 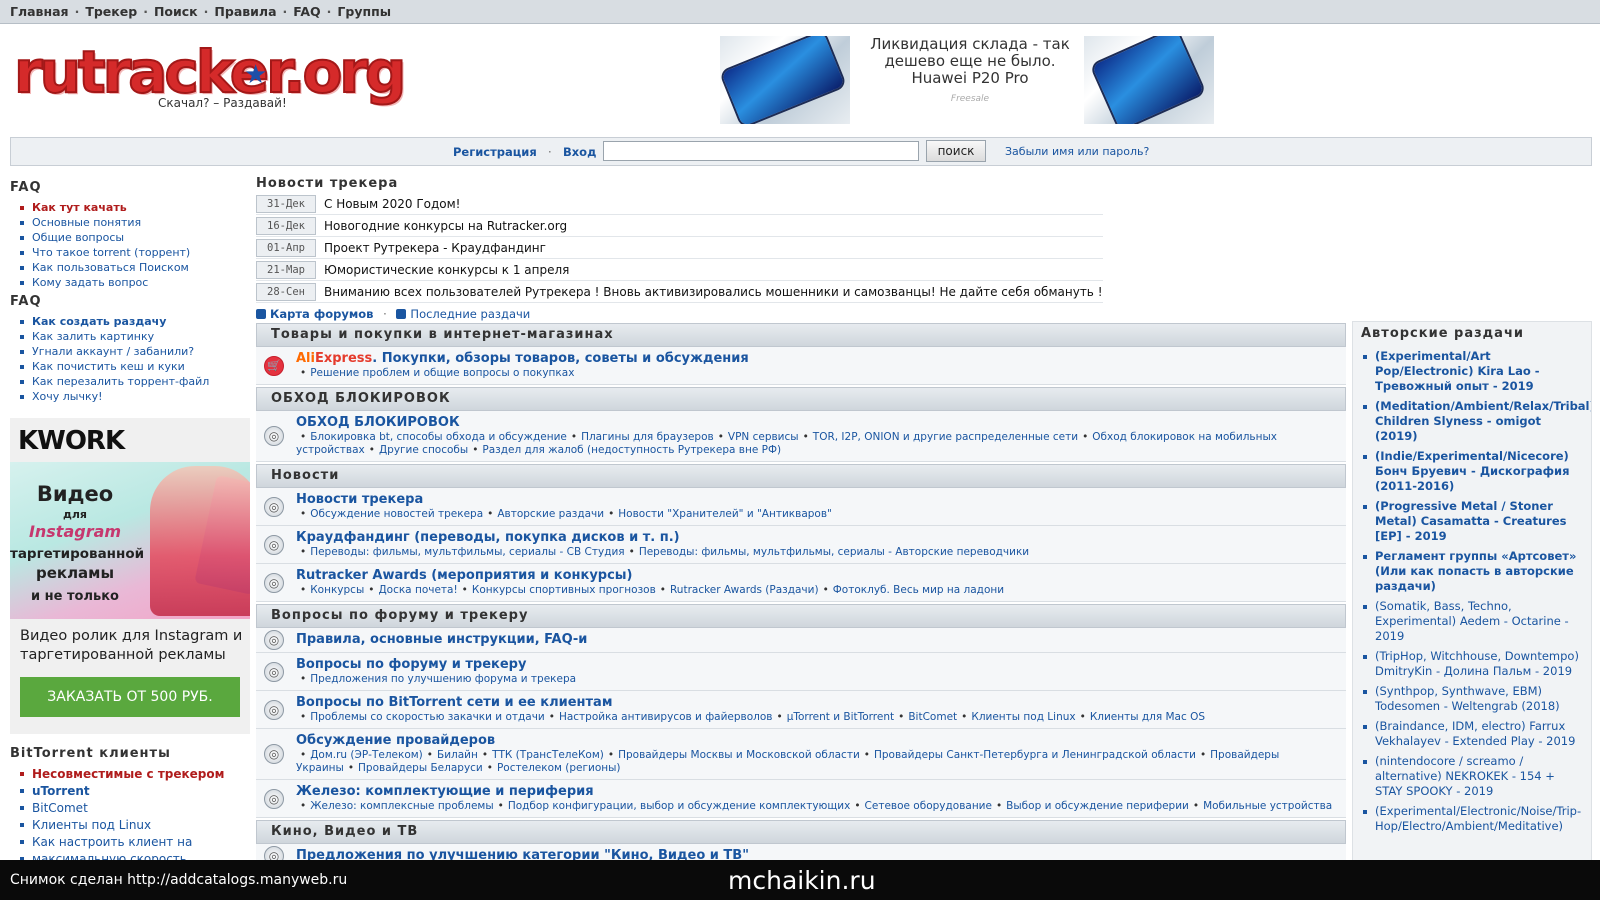 I want to click on subforum-link: Сетевое оборудование, so click(x=928, y=806).